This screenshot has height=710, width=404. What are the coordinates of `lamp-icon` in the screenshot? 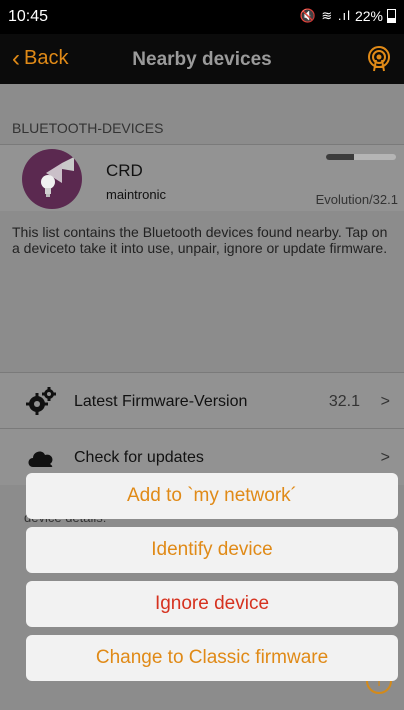 It's located at (52, 179).